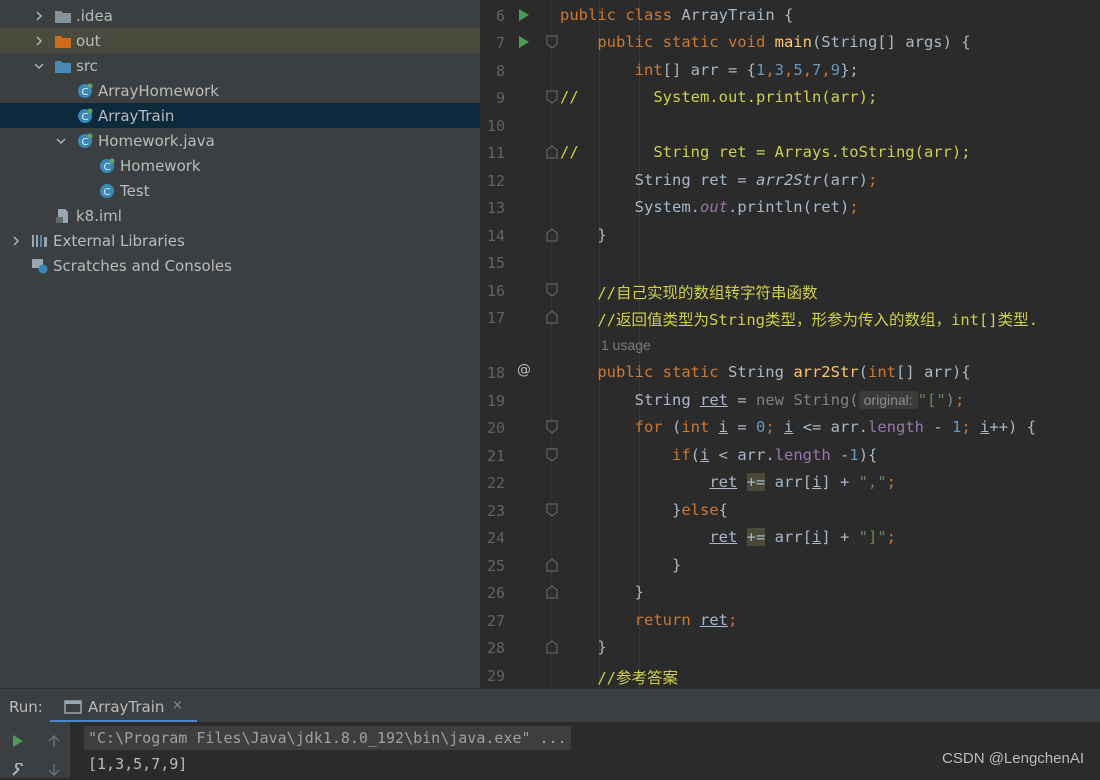  What do you see at coordinates (54, 741) in the screenshot?
I see `arrow-up-icon` at bounding box center [54, 741].